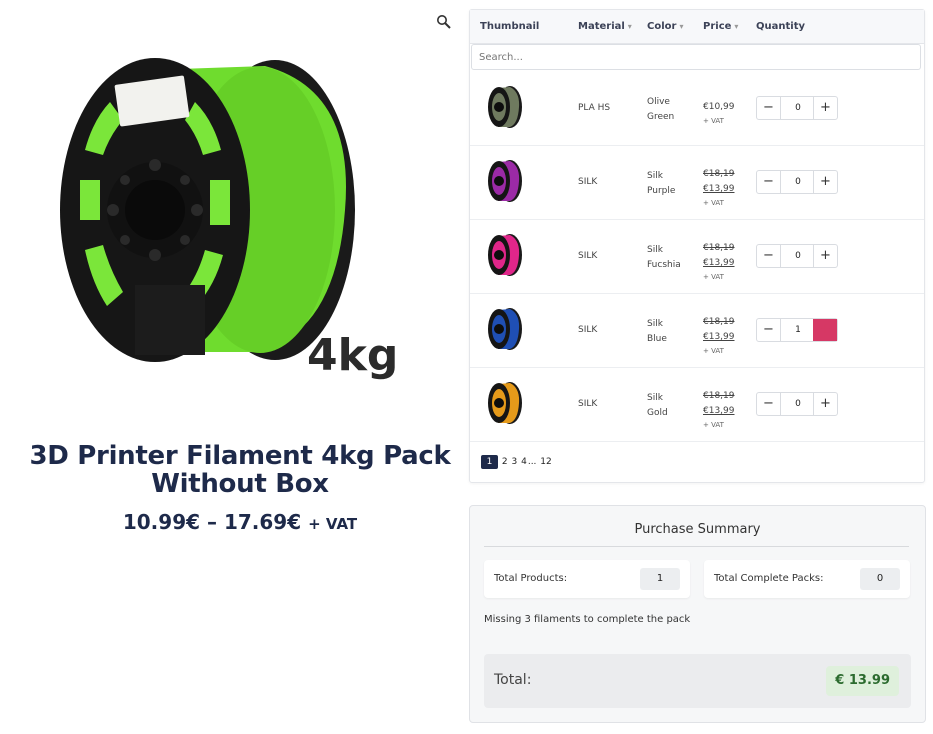  I want to click on weight-overlay-text: 4kg, so click(352, 355).